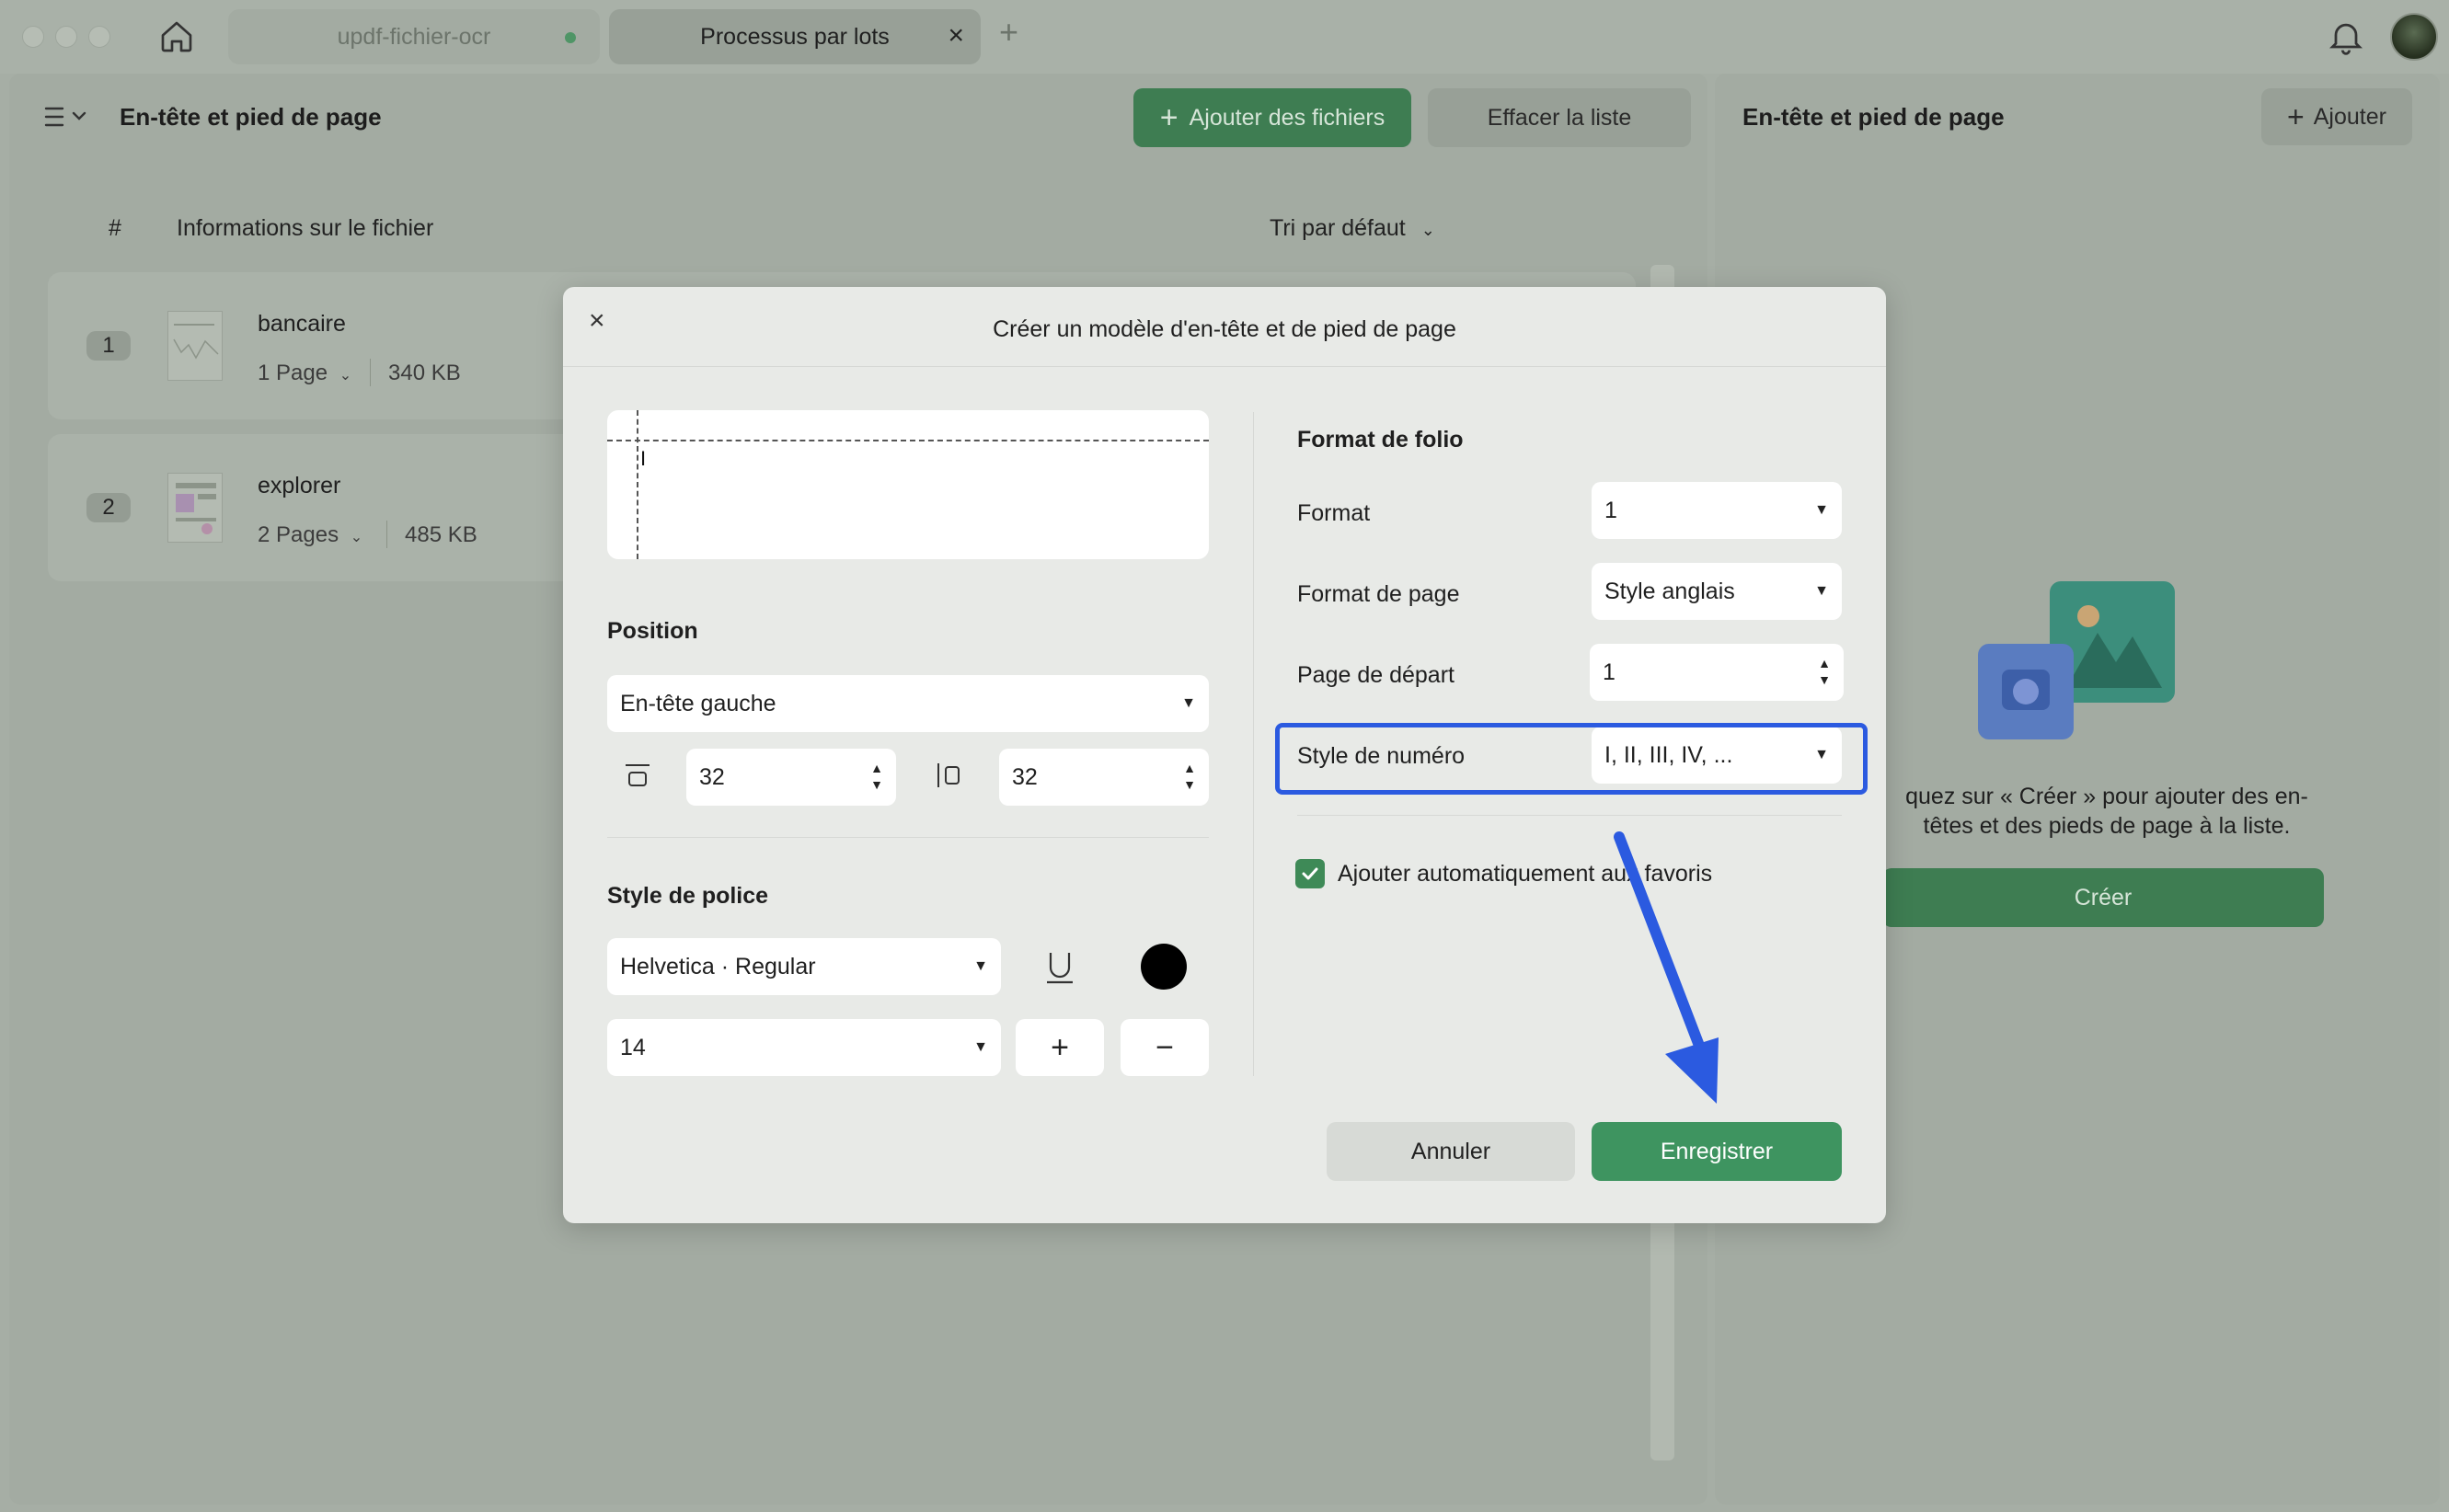  What do you see at coordinates (712, 776) in the screenshot?
I see `top-margin-value: 32` at bounding box center [712, 776].